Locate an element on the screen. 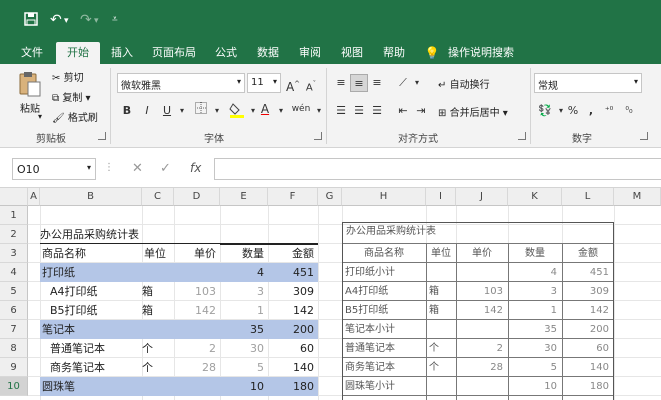  row-header: 8 is located at coordinates (14, 348).